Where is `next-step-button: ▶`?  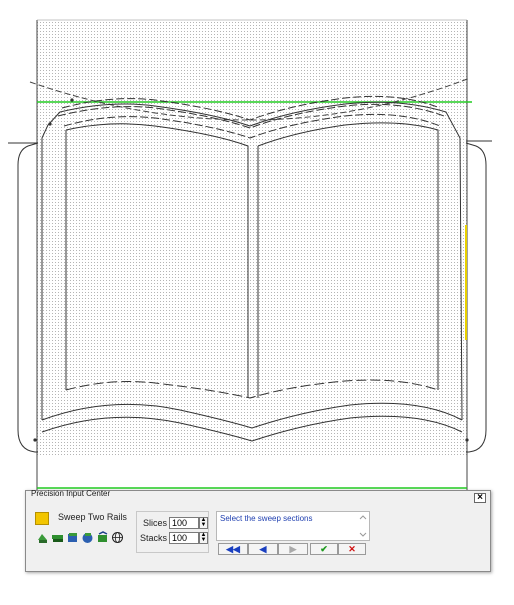 next-step-button: ▶ is located at coordinates (293, 549).